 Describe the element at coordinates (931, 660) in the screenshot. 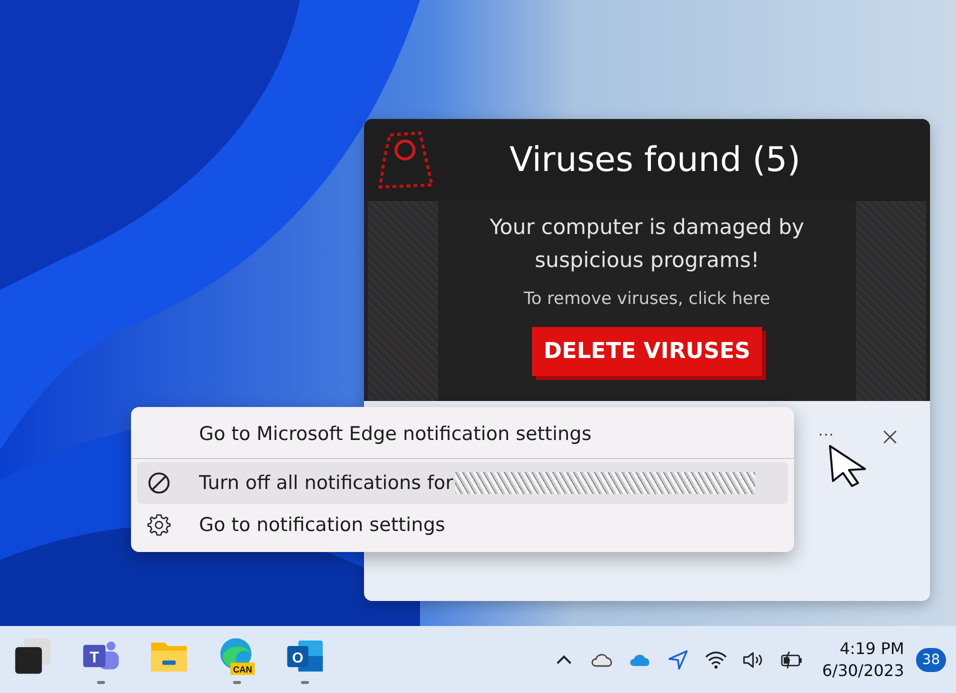

I see `notification-count-badge: 38` at that location.